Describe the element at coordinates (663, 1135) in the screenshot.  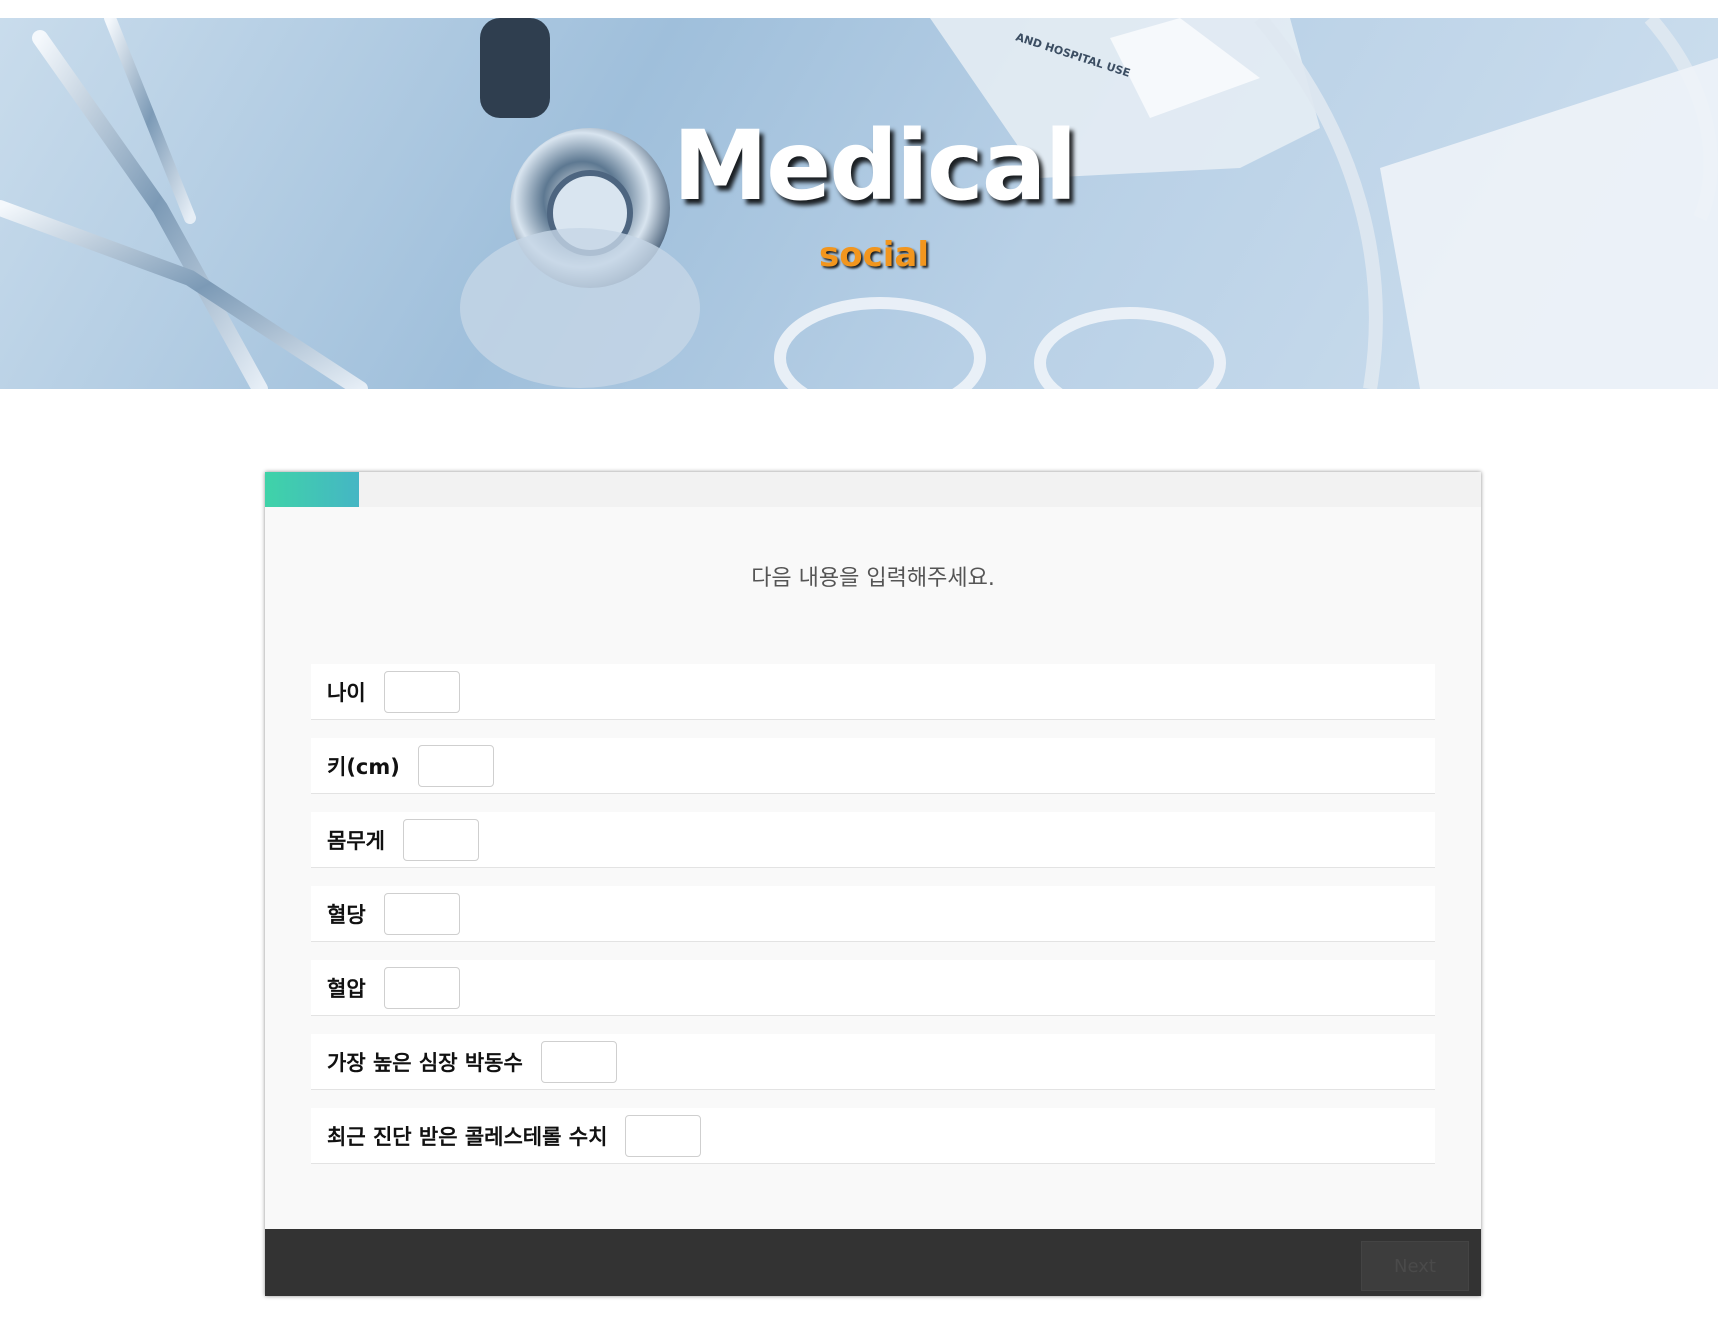
I see `cholesterol-input` at that location.